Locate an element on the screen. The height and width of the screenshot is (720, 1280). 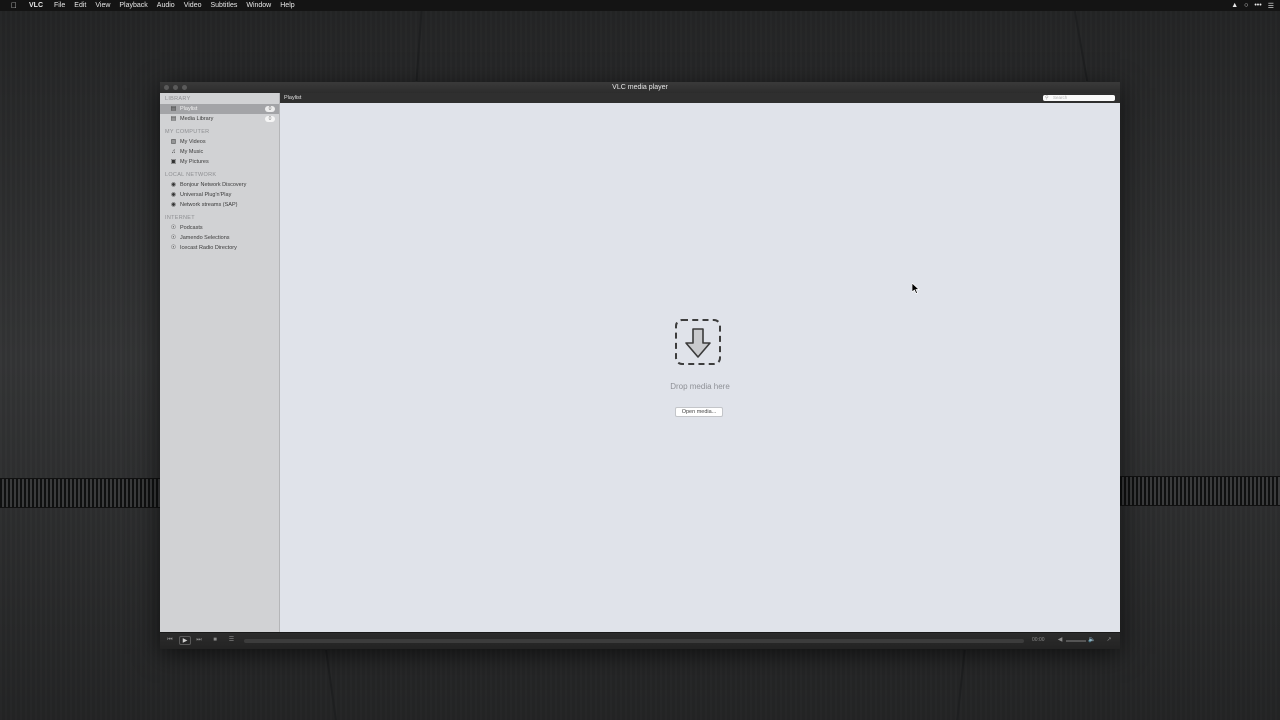
sidebar-item-jamendo: ☉ Jamendo Selections is located at coordinates (219, 238).